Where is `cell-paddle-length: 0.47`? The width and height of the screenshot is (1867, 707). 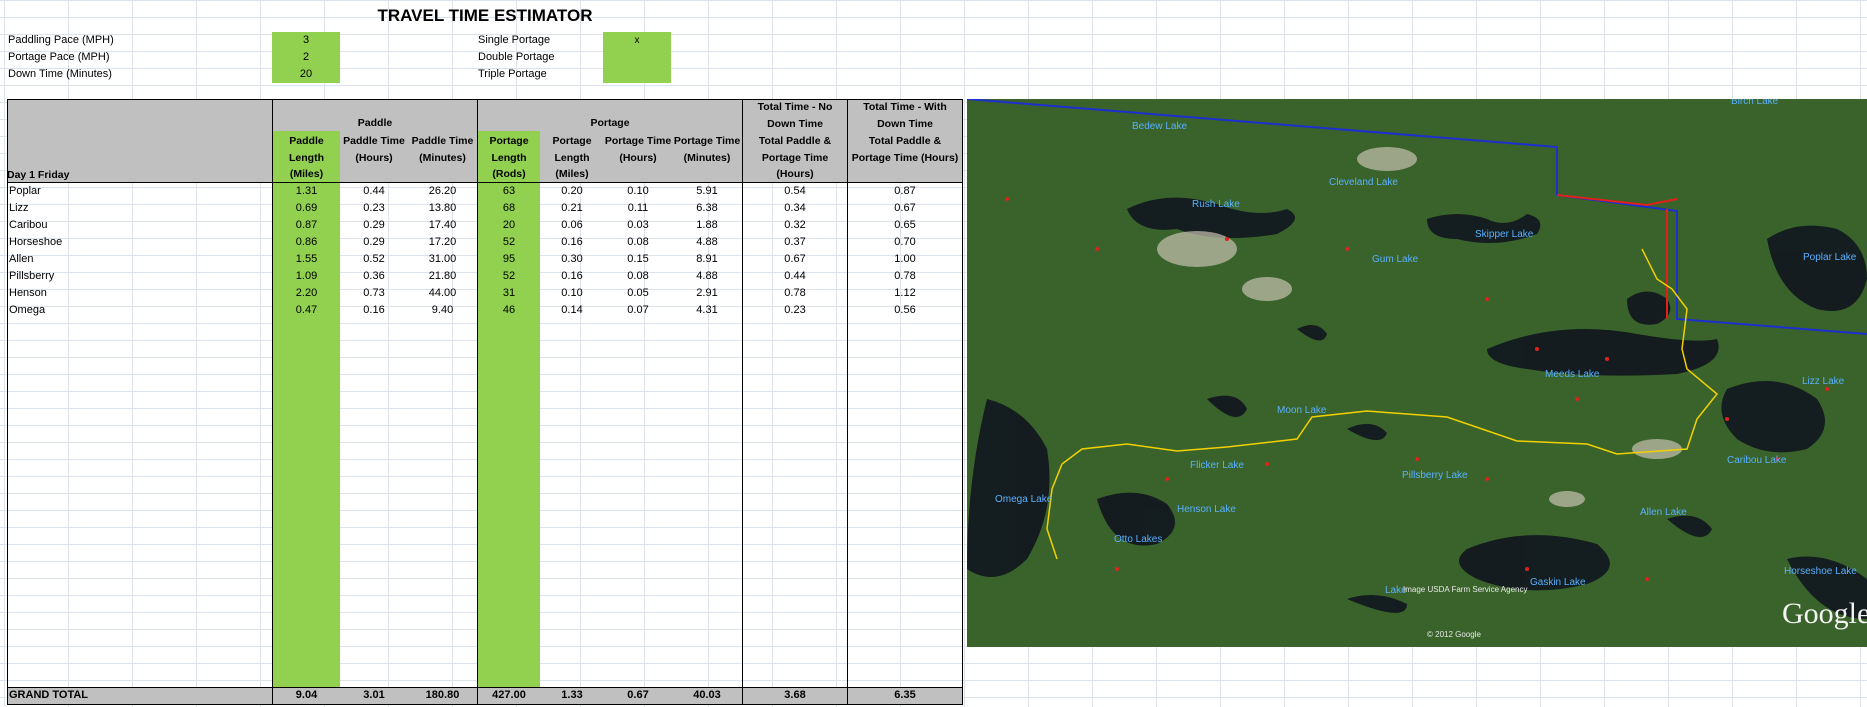
cell-paddle-length: 0.47 is located at coordinates (306, 310).